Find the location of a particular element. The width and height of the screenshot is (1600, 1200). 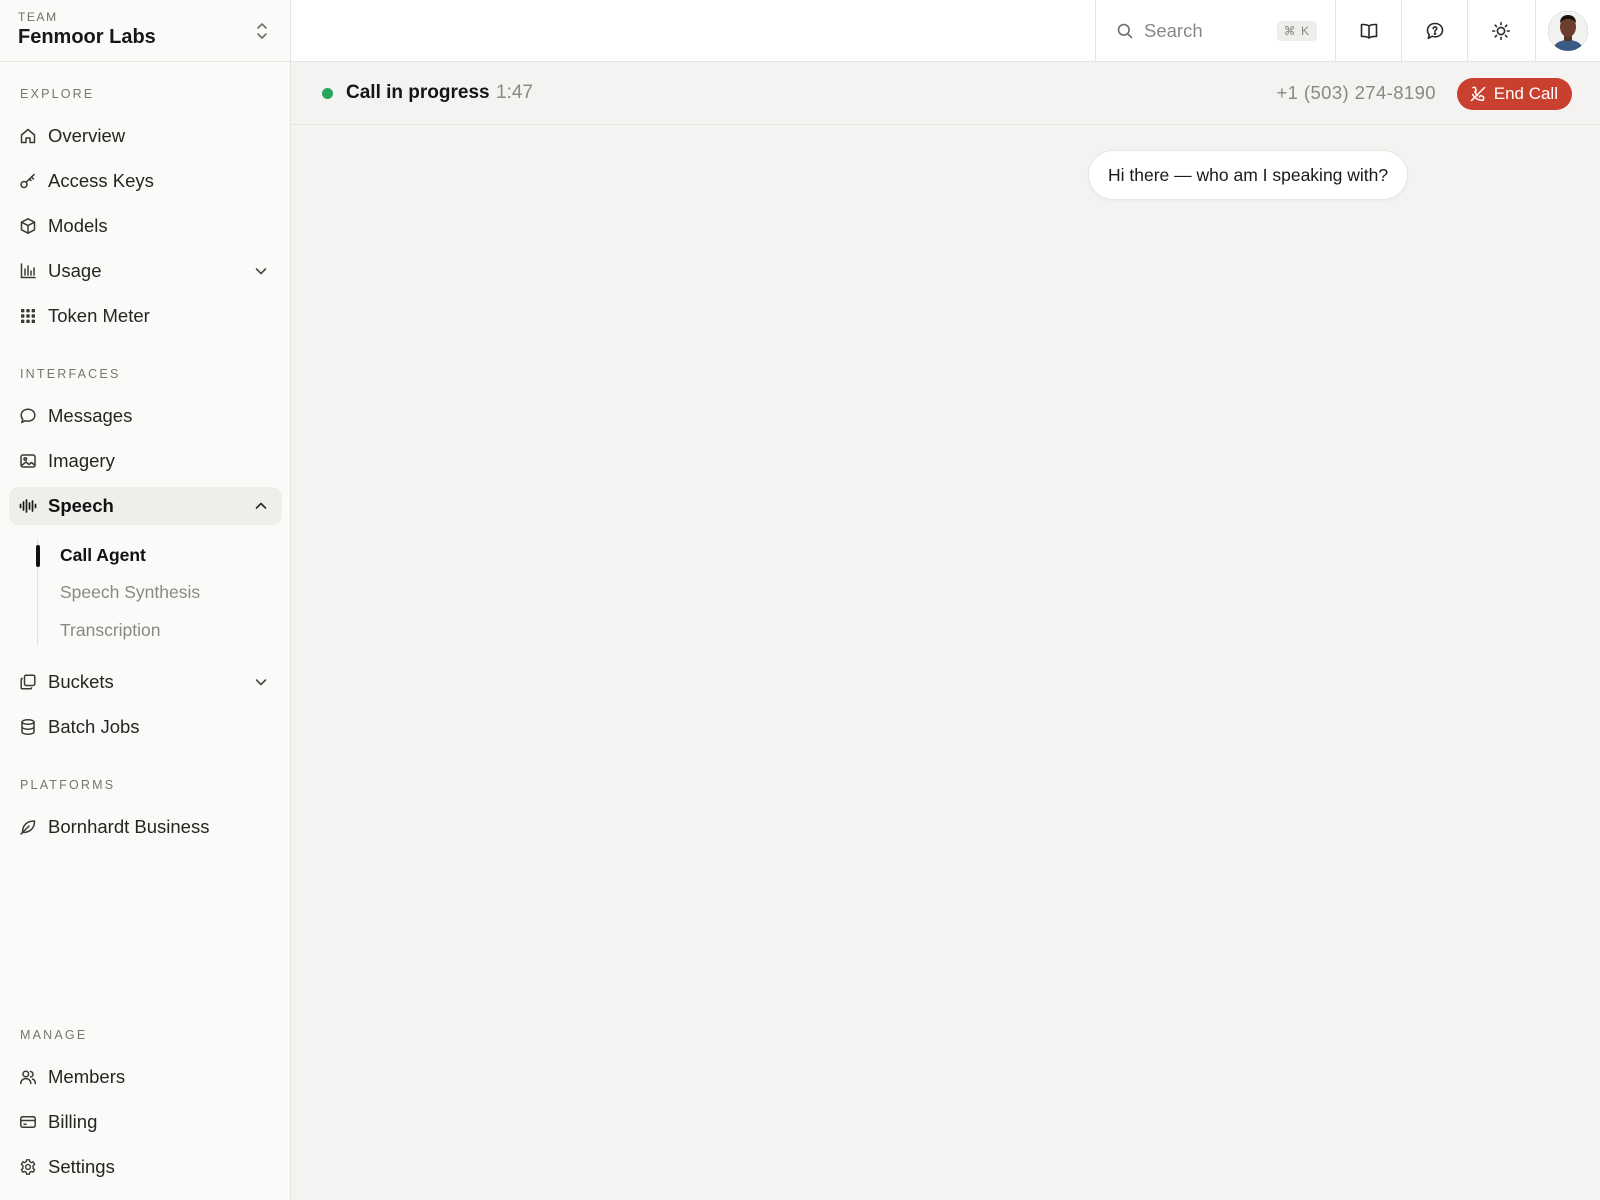

chat-bubble-icon is located at coordinates (28, 416).